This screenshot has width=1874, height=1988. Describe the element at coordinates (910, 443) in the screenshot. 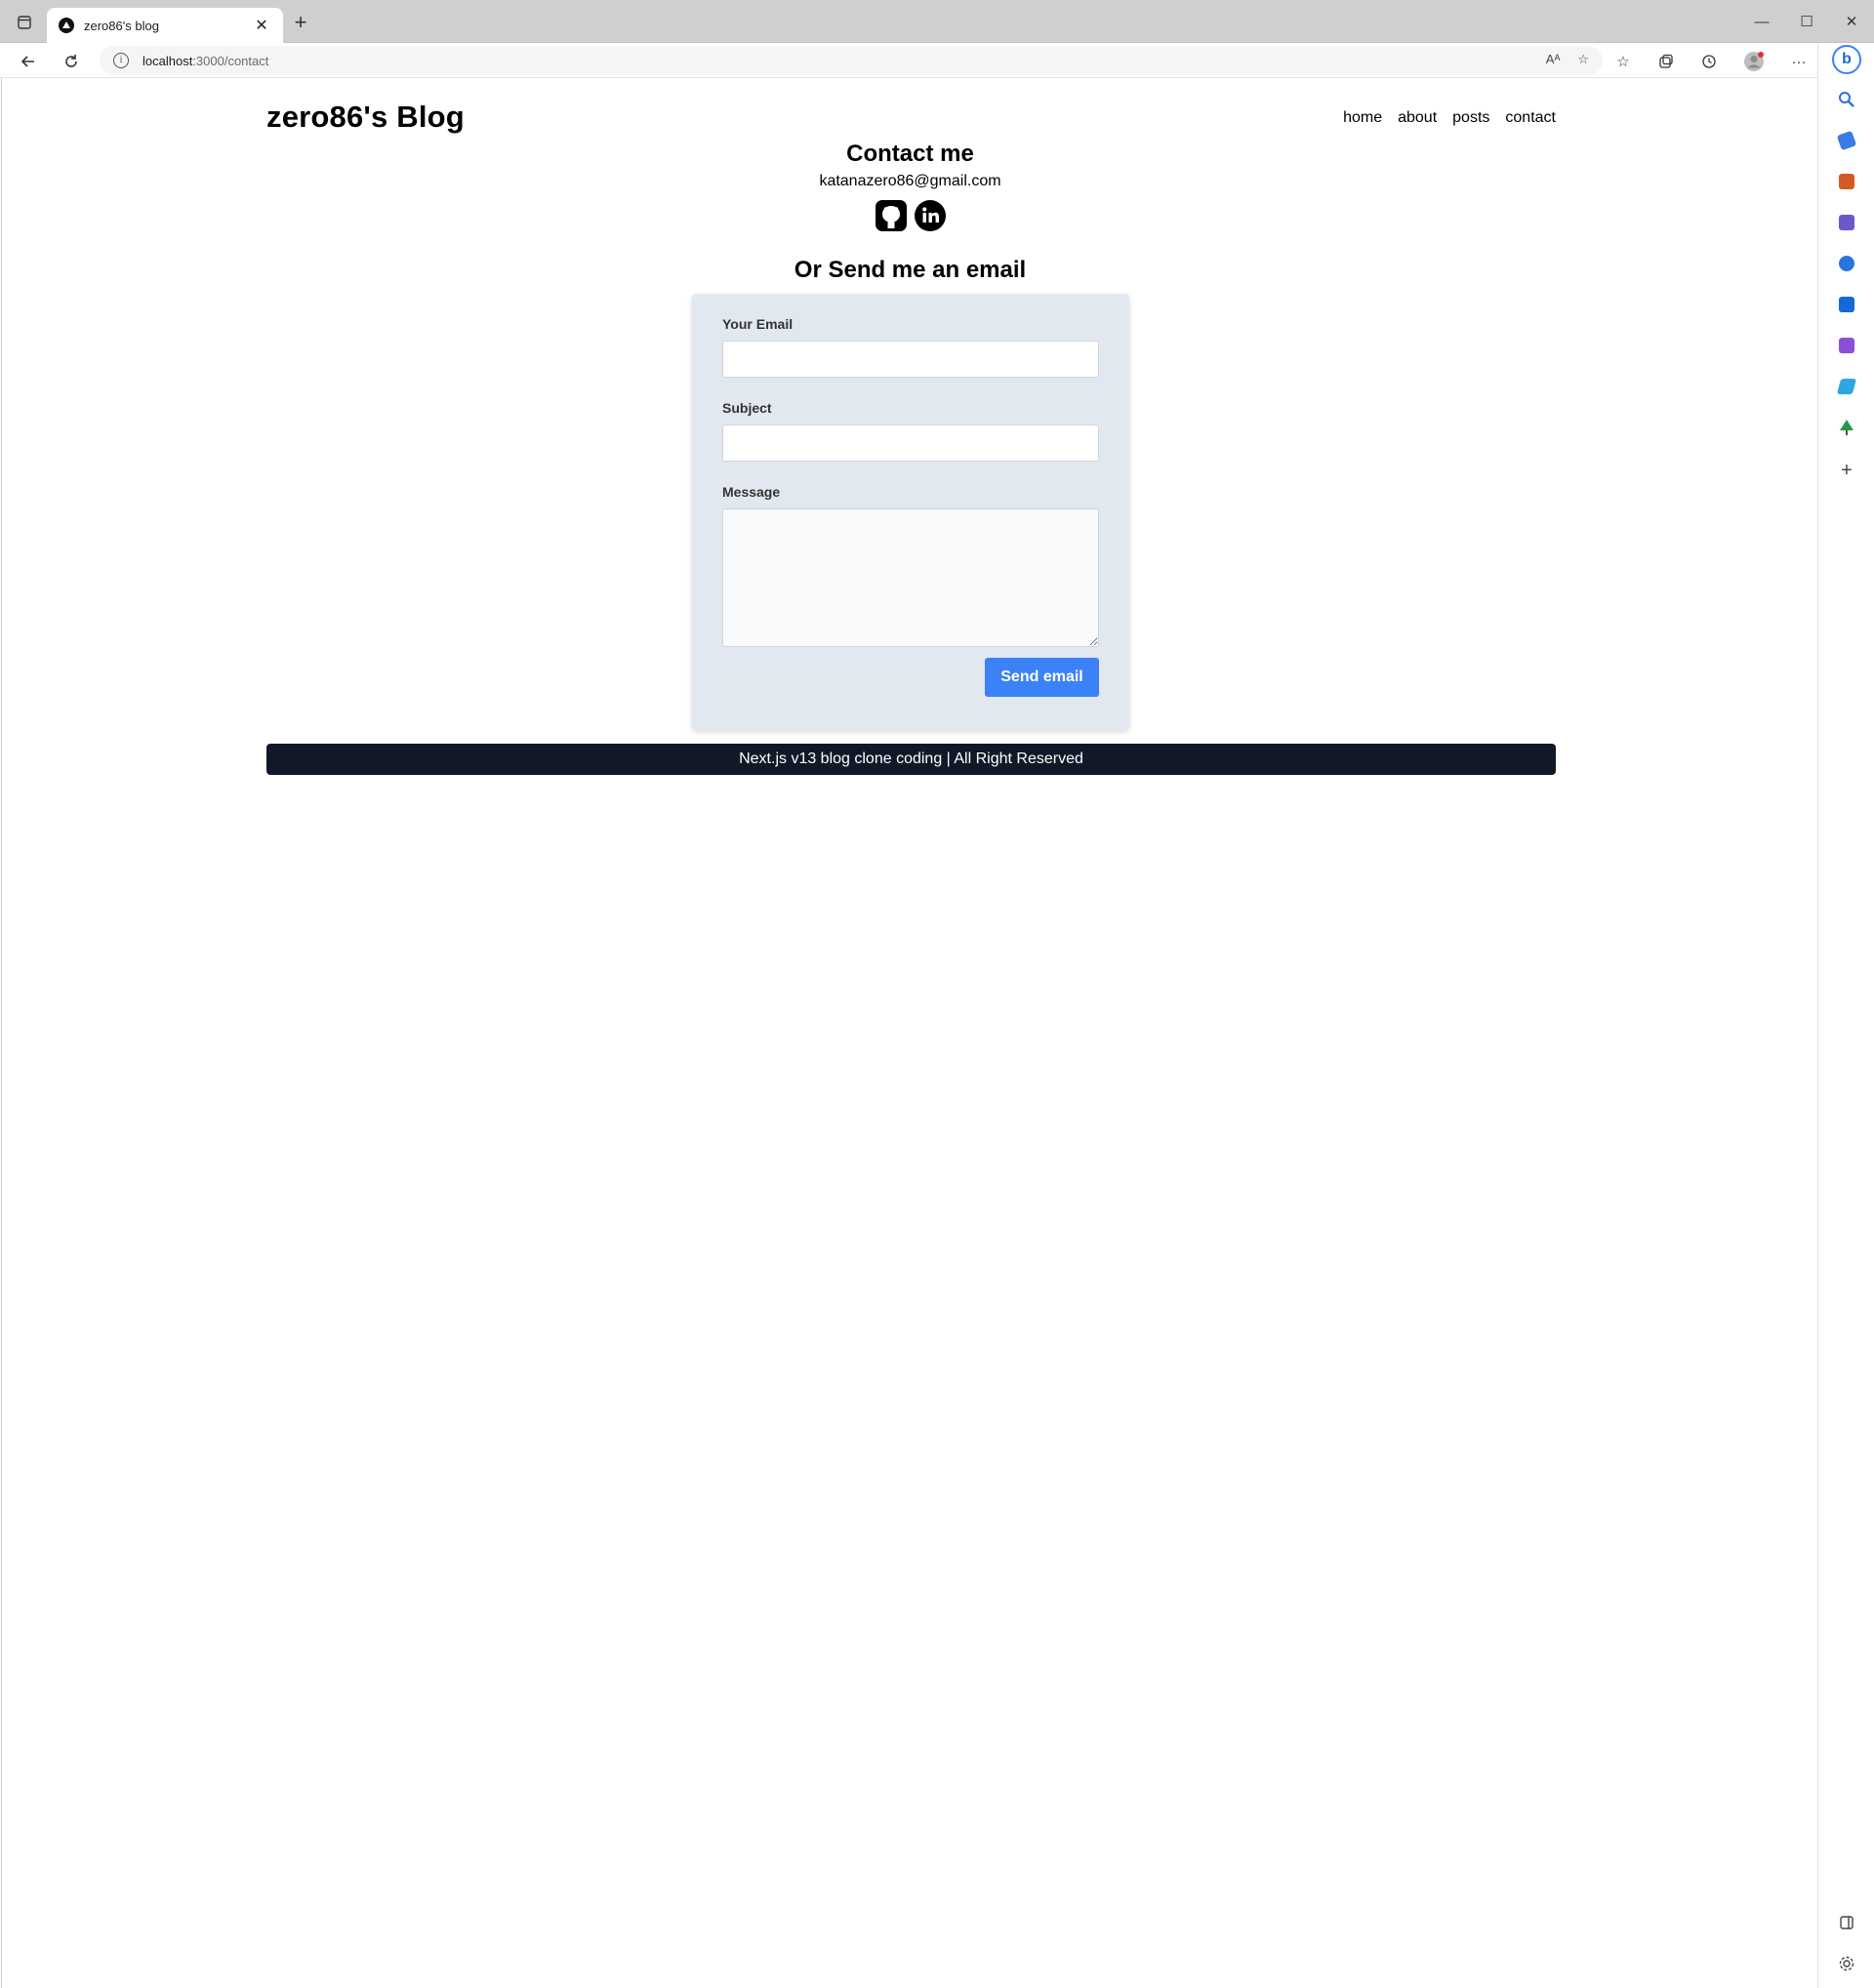

I see `subject-field` at that location.